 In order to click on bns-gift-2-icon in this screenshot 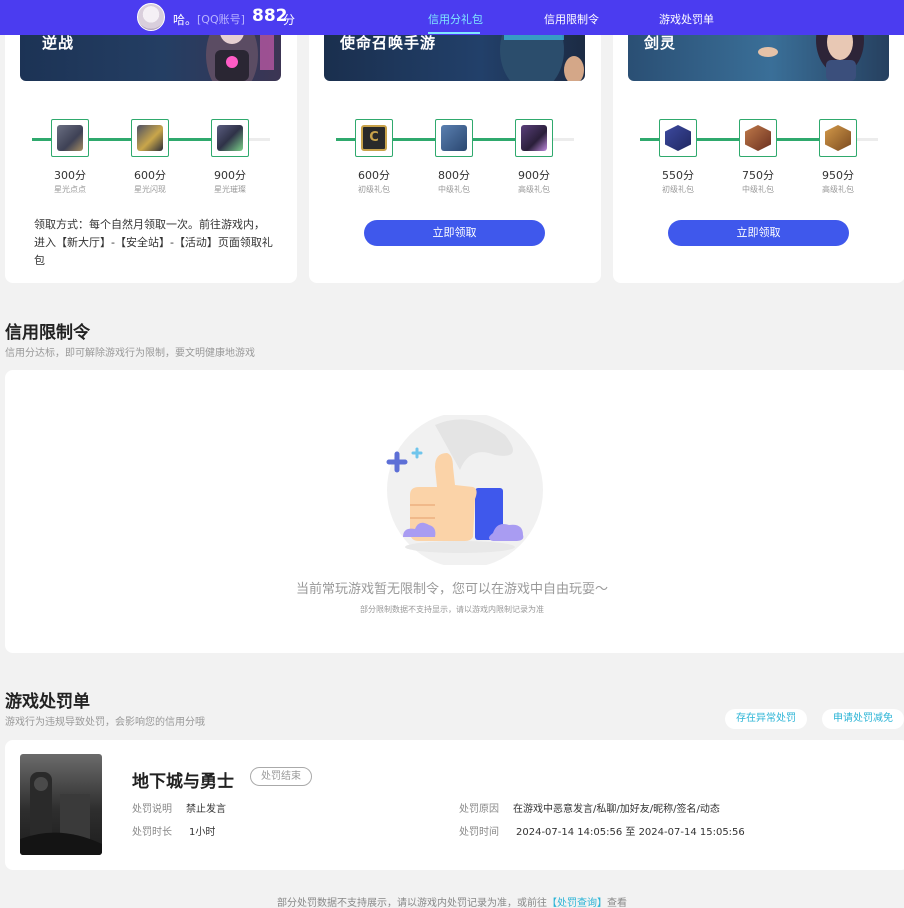, I will do `click(758, 138)`.